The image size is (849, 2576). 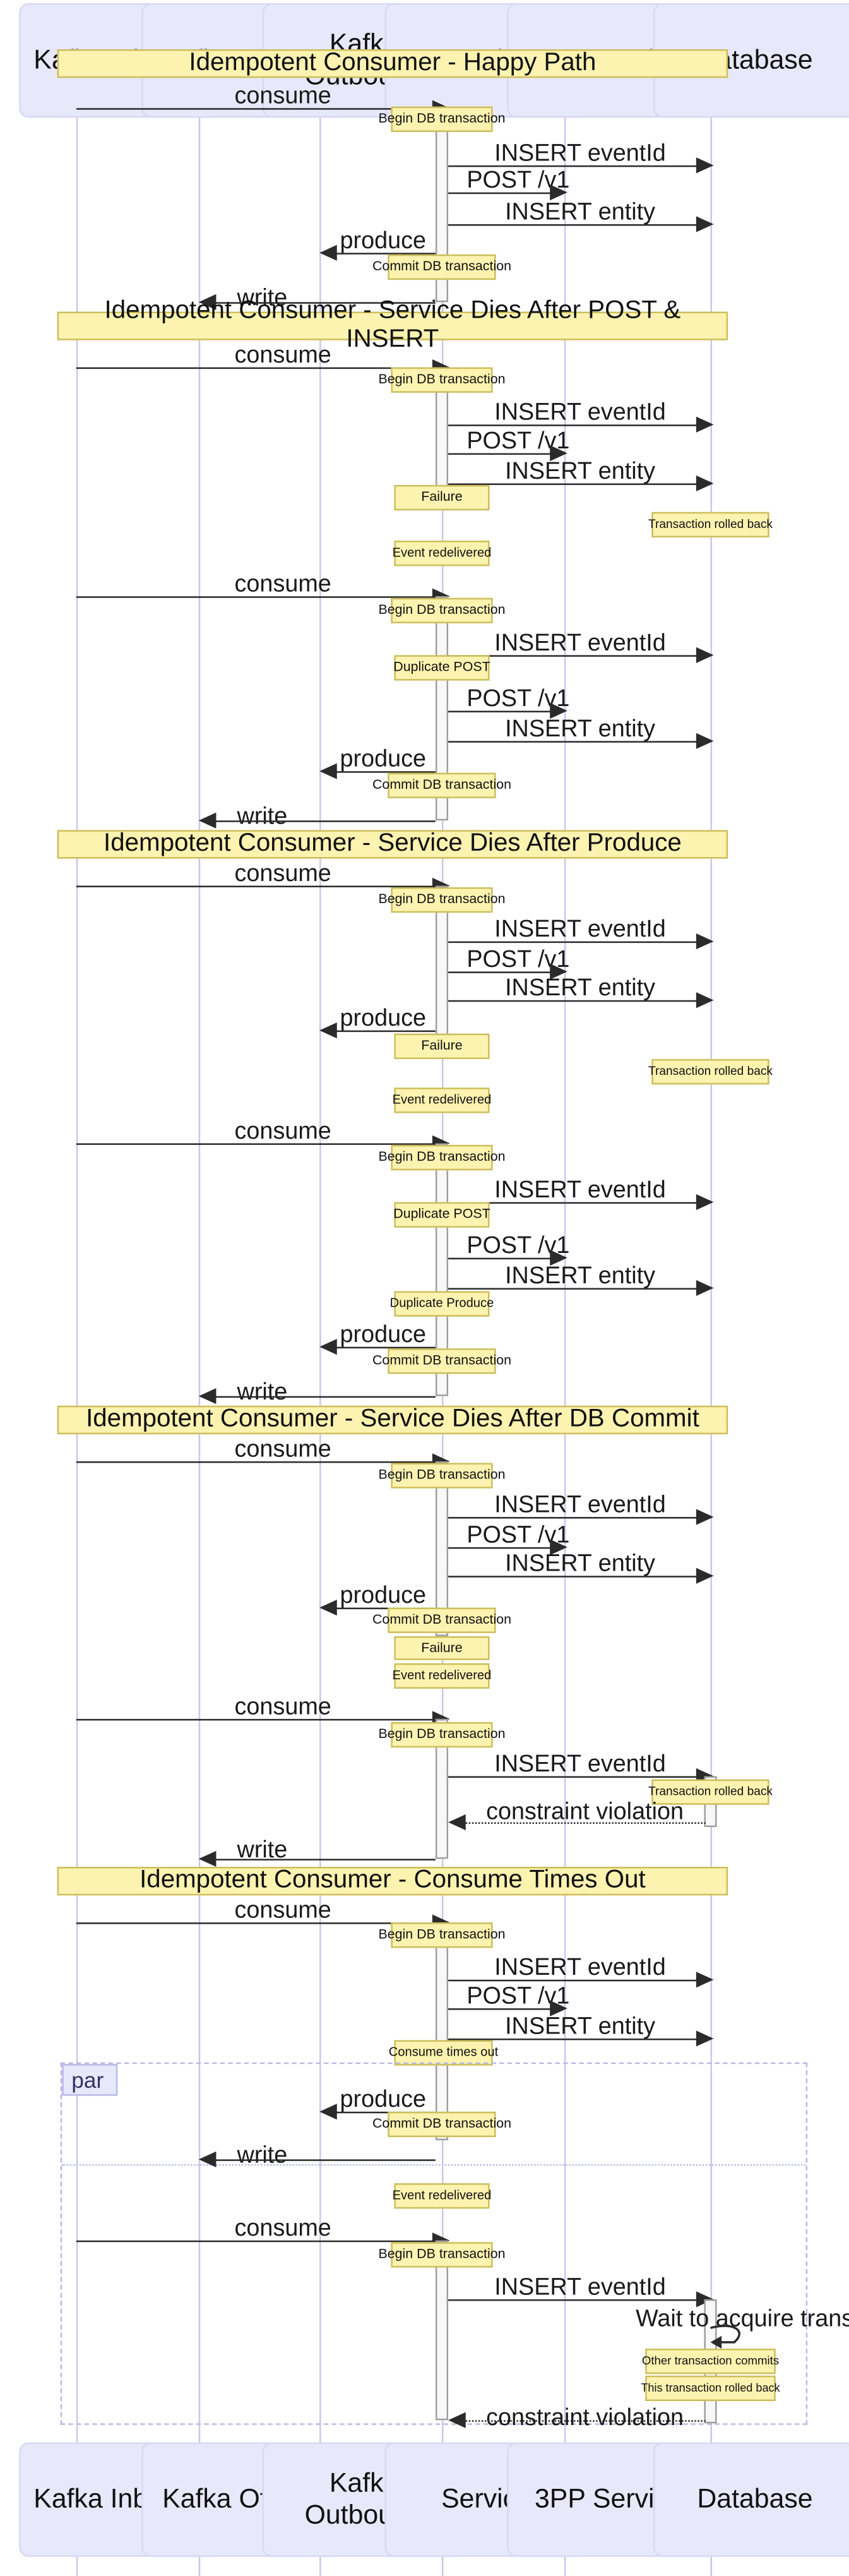 I want to click on note-event-redelivered-5: Event redelivered, so click(x=442, y=2196).